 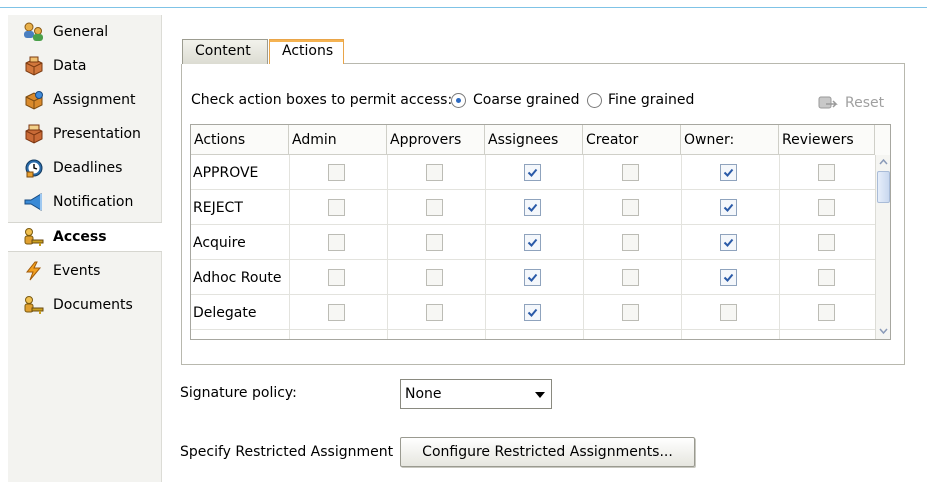 I want to click on signature-policy-select: None, so click(x=476, y=394).